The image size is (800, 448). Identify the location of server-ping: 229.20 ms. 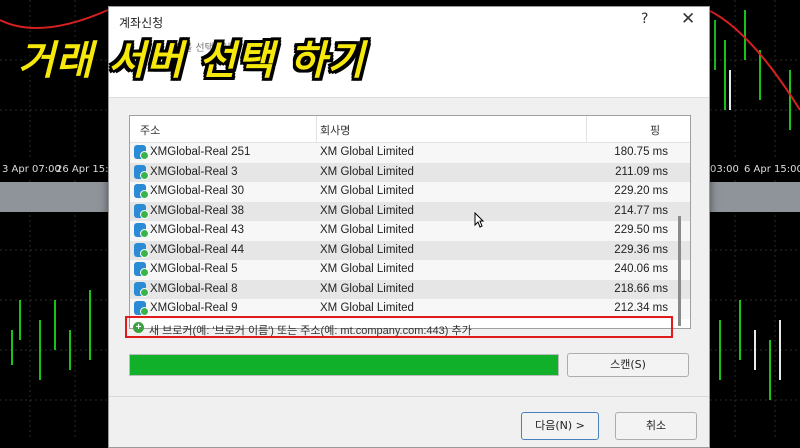
(641, 191).